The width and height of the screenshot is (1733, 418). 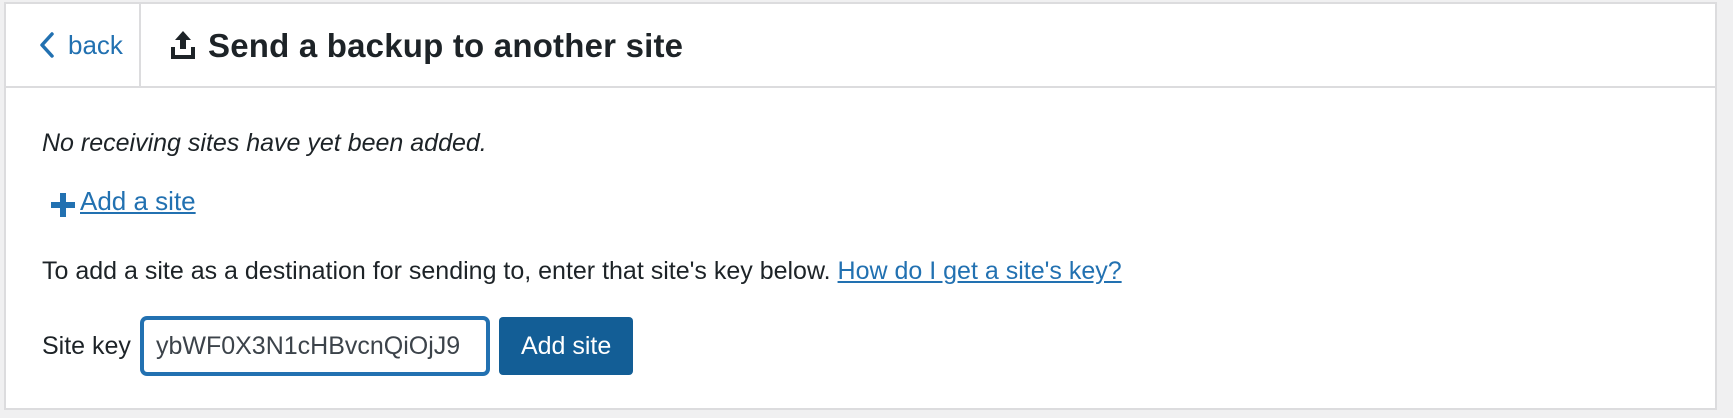 What do you see at coordinates (566, 346) in the screenshot?
I see `add-site-button: Add site` at bounding box center [566, 346].